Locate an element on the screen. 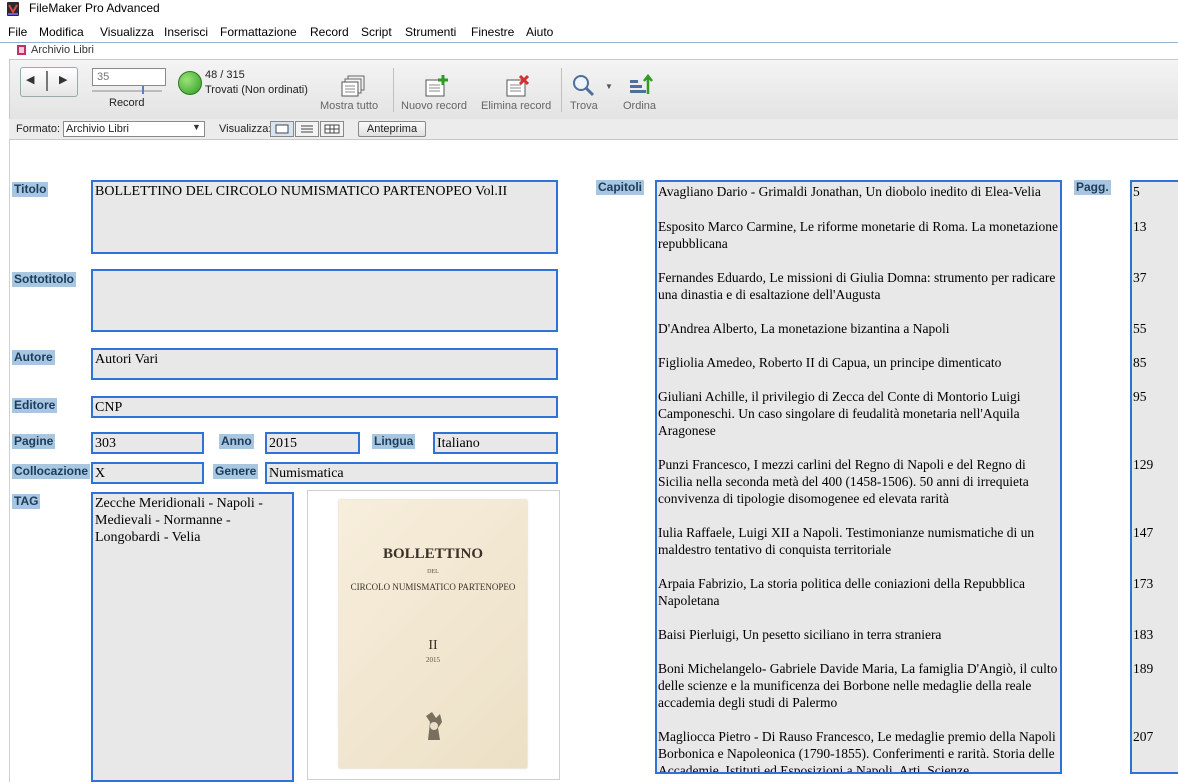 The height and width of the screenshot is (783, 1178). chapter-page: 129 is located at coordinates (1143, 464).